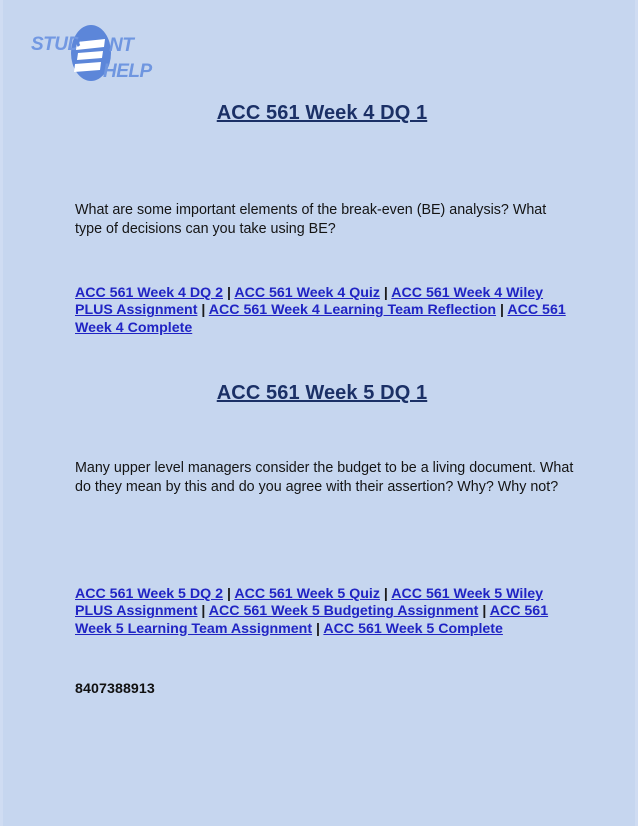  I want to click on link-week-5-budgeting-assignment: ACC 561 Week 5 Budgeting Assignment, so click(344, 611).